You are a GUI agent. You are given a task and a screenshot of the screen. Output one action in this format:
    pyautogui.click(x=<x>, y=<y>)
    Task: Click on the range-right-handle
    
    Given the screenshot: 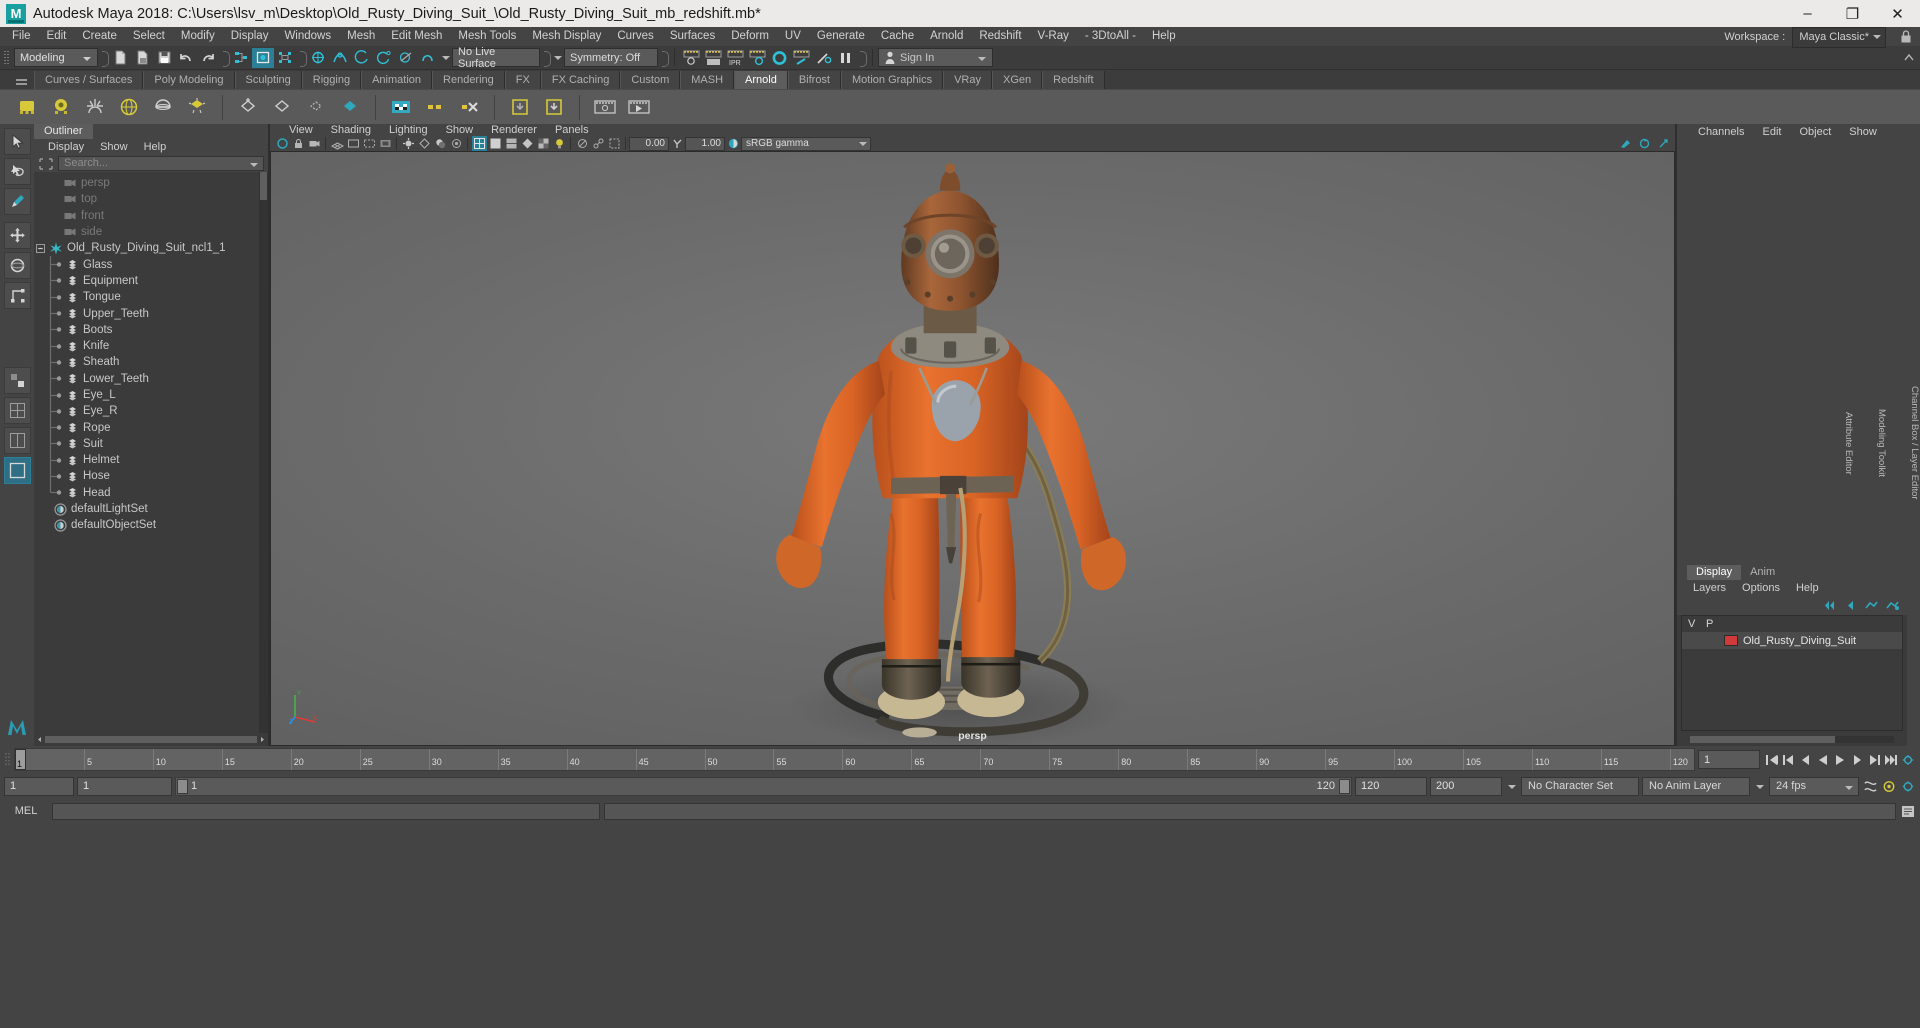 What is the action you would take?
    pyautogui.click(x=1344, y=786)
    